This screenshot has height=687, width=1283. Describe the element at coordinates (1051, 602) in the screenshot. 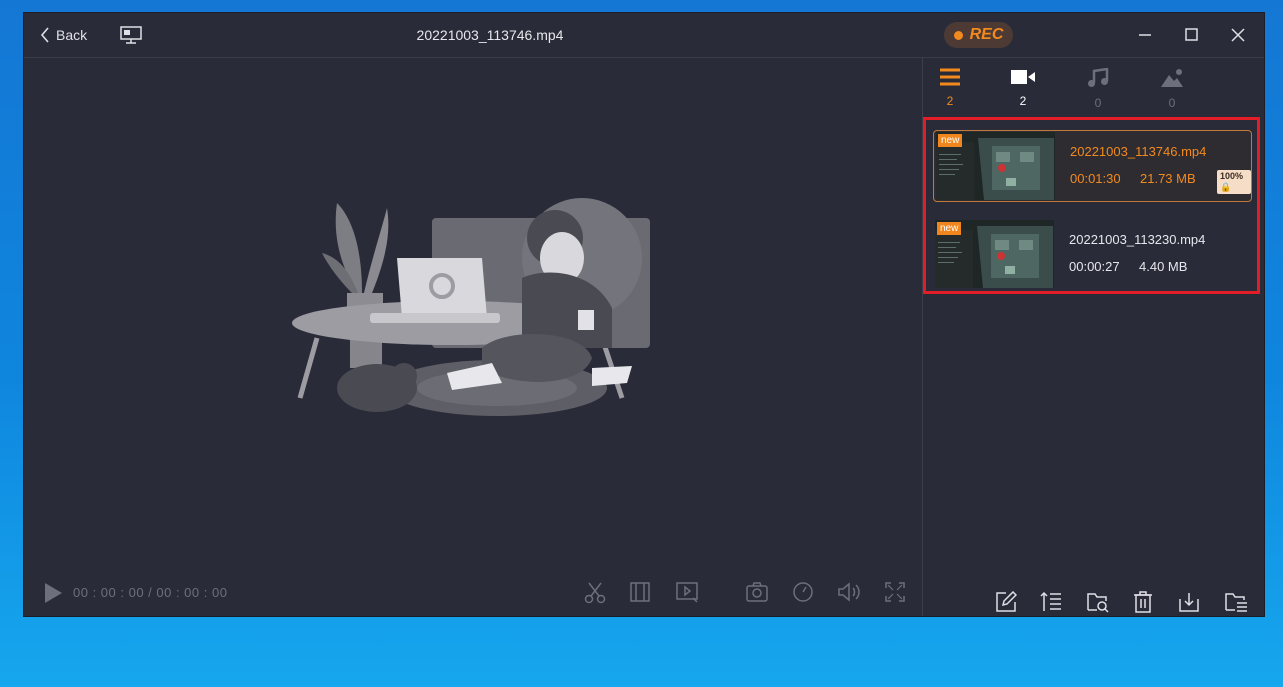

I see `sort-icon` at that location.